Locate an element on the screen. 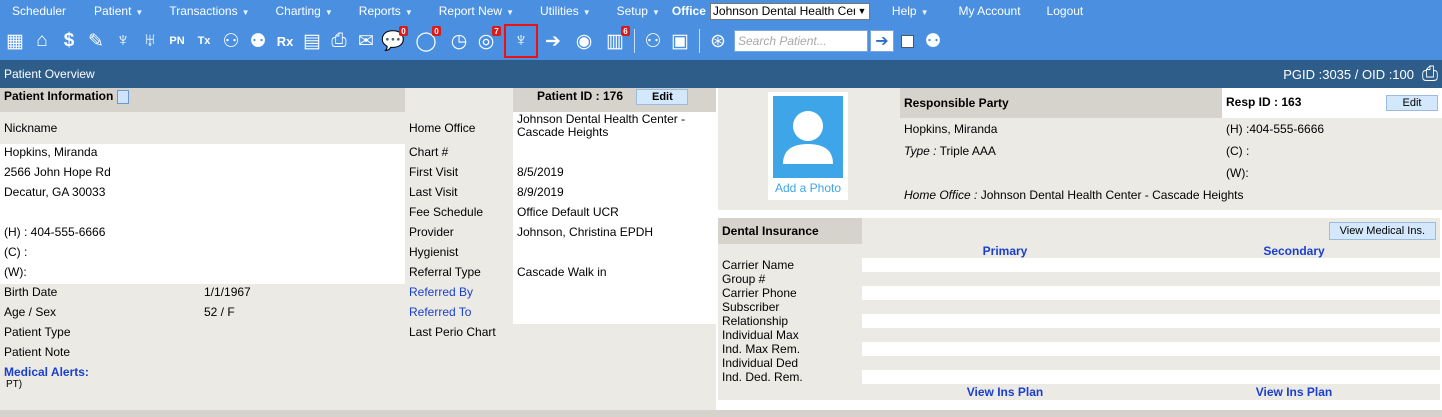  menu-patient: Patient ▼ is located at coordinates (118, 11).